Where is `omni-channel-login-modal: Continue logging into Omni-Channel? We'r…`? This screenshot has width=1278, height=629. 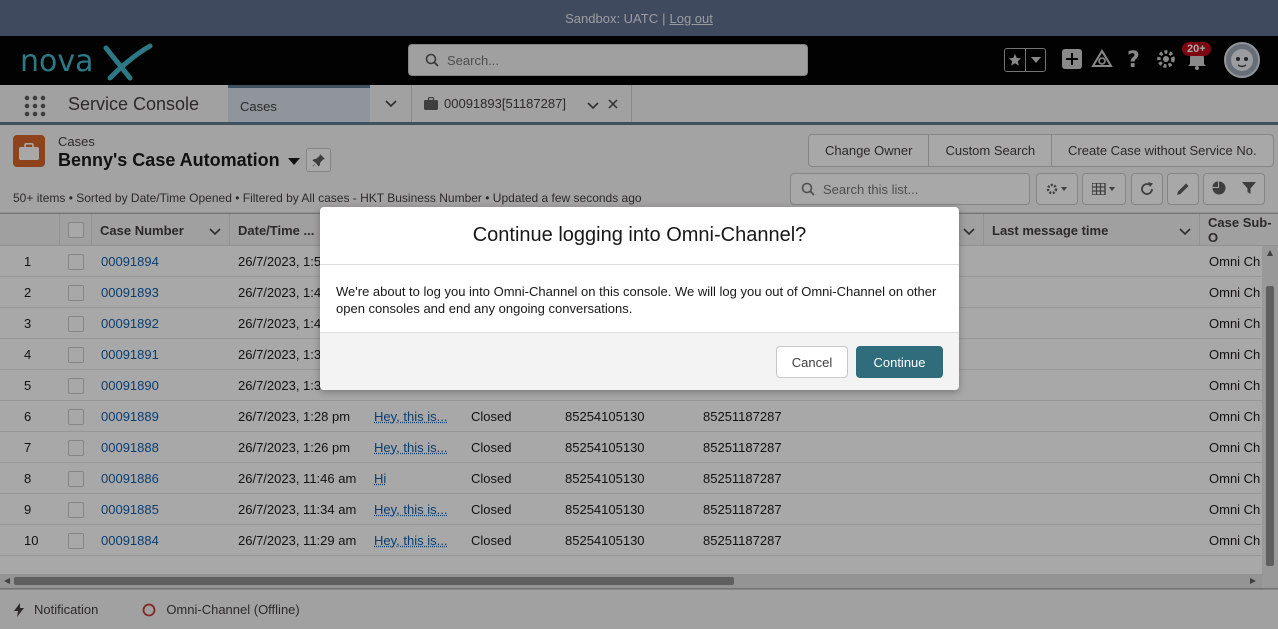
omni-channel-login-modal: Continue logging into Omni-Channel? We'r… is located at coordinates (639, 298).